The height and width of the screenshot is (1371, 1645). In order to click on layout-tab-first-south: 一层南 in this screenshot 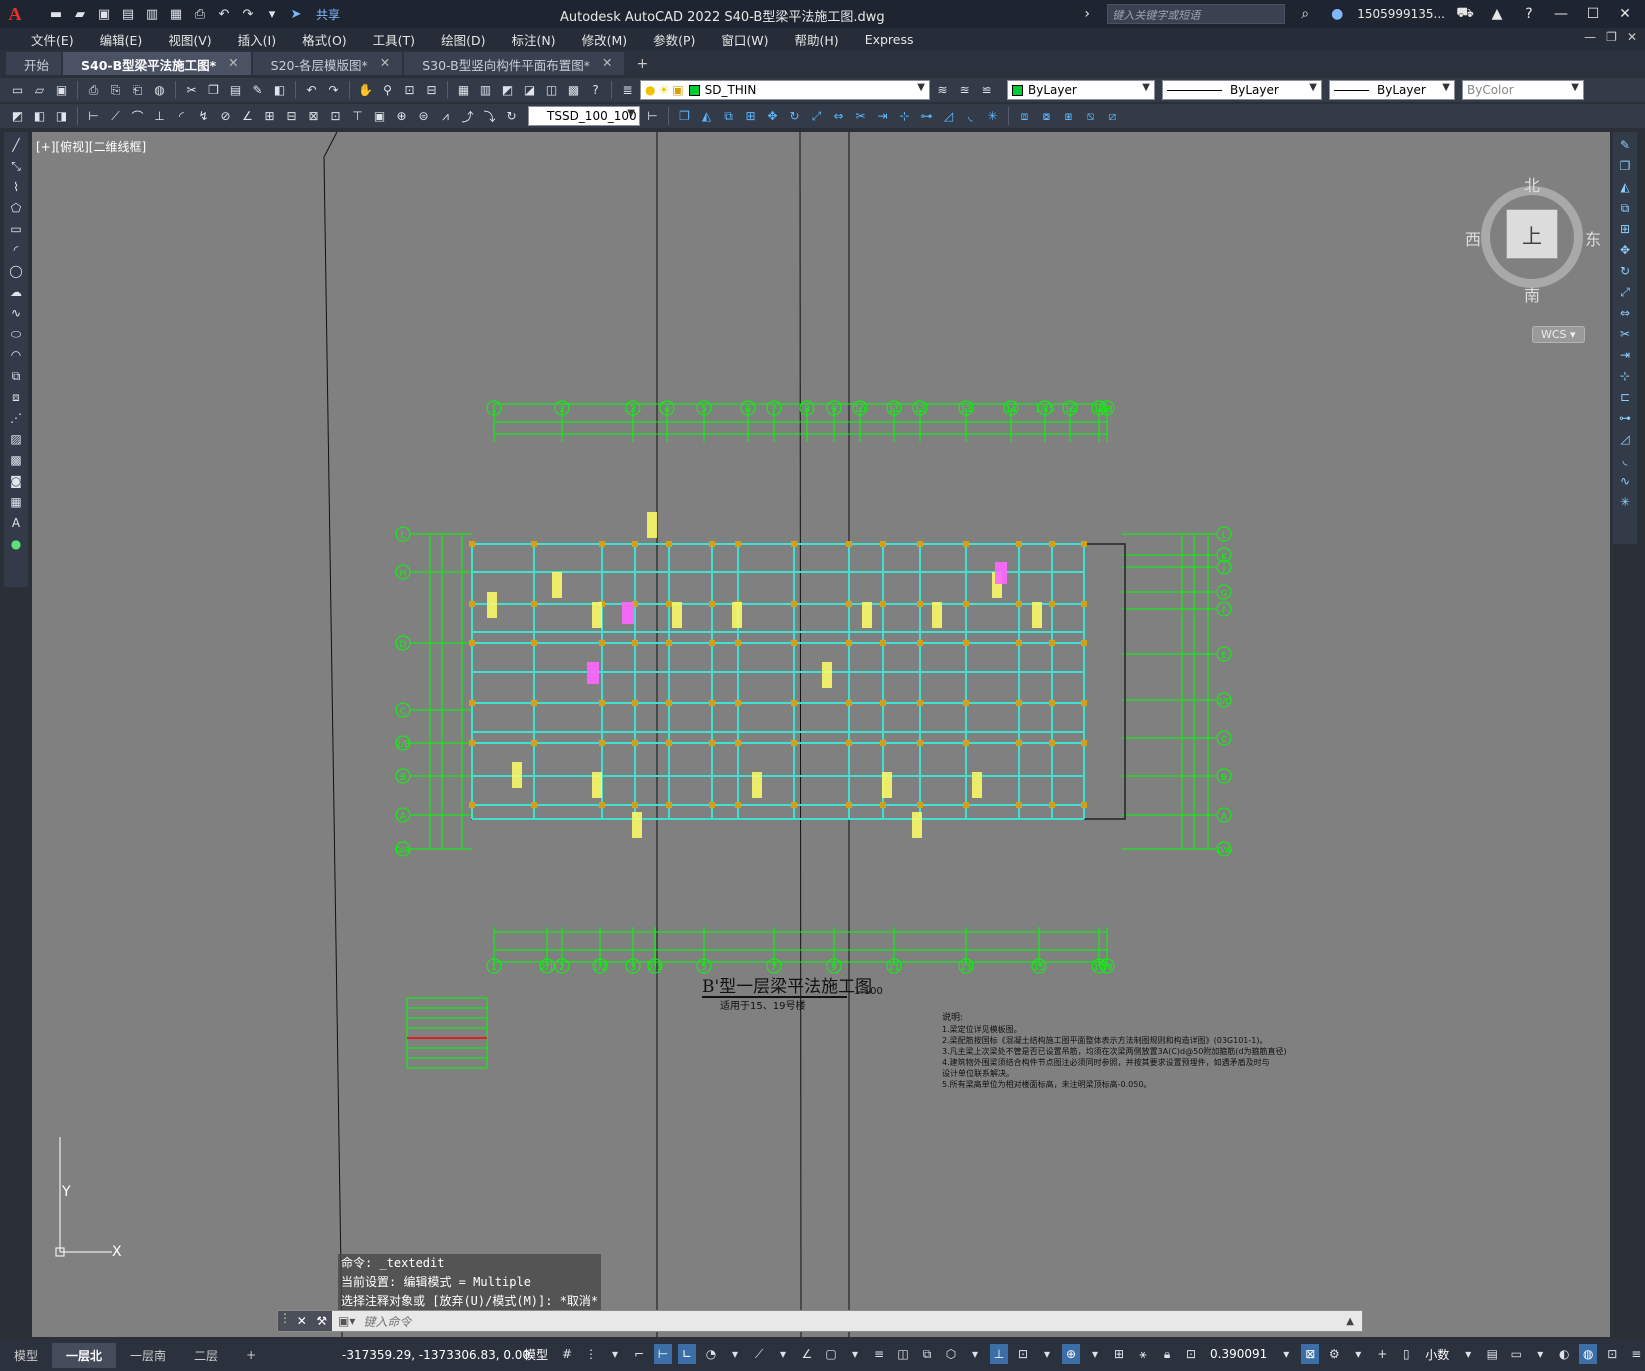, I will do `click(148, 1355)`.